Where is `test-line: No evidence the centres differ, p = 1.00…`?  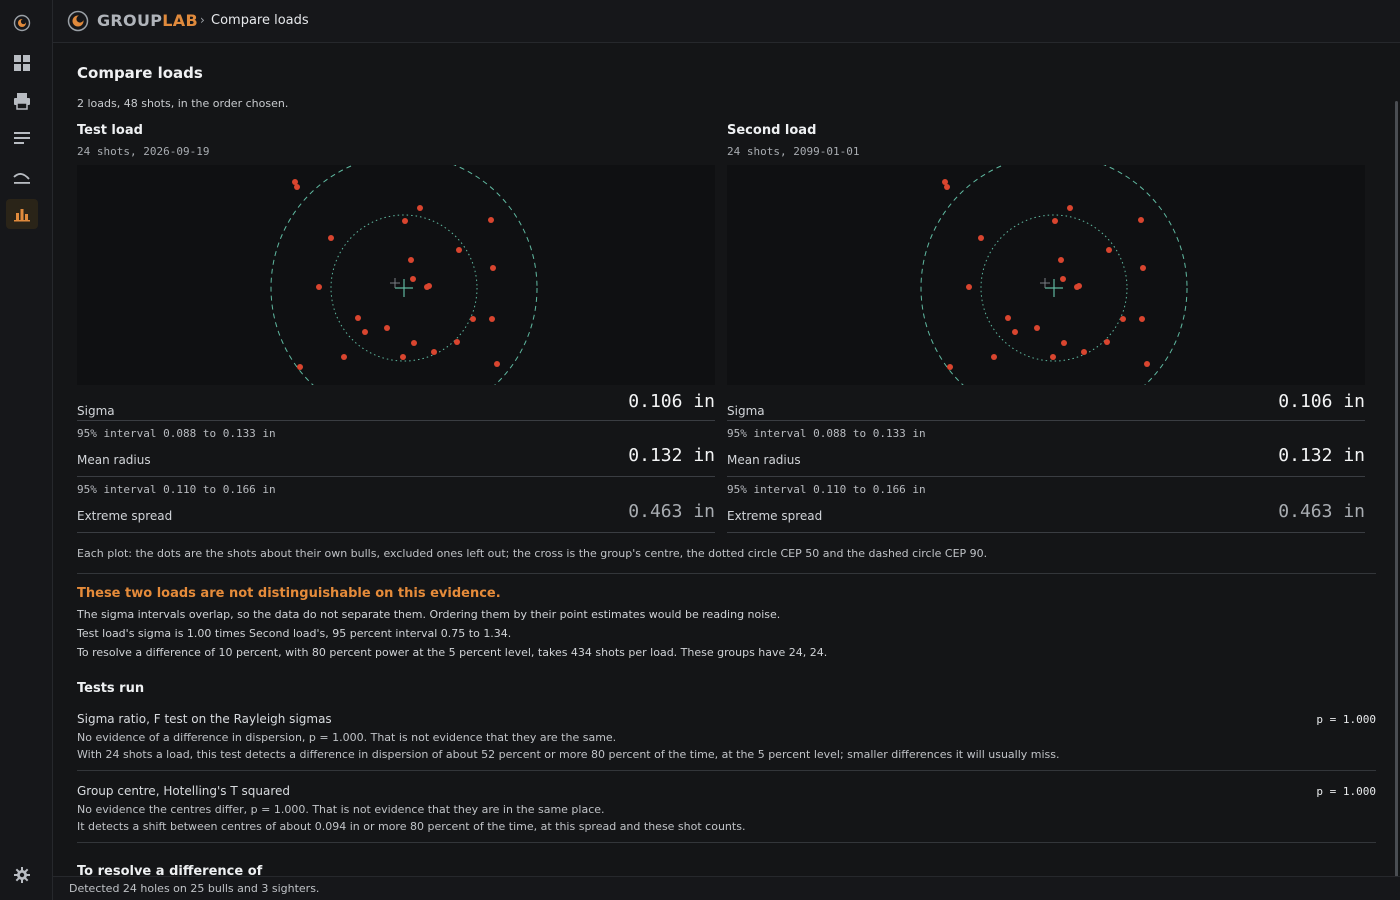 test-line: No evidence the centres differ, p = 1.00… is located at coordinates (341, 809).